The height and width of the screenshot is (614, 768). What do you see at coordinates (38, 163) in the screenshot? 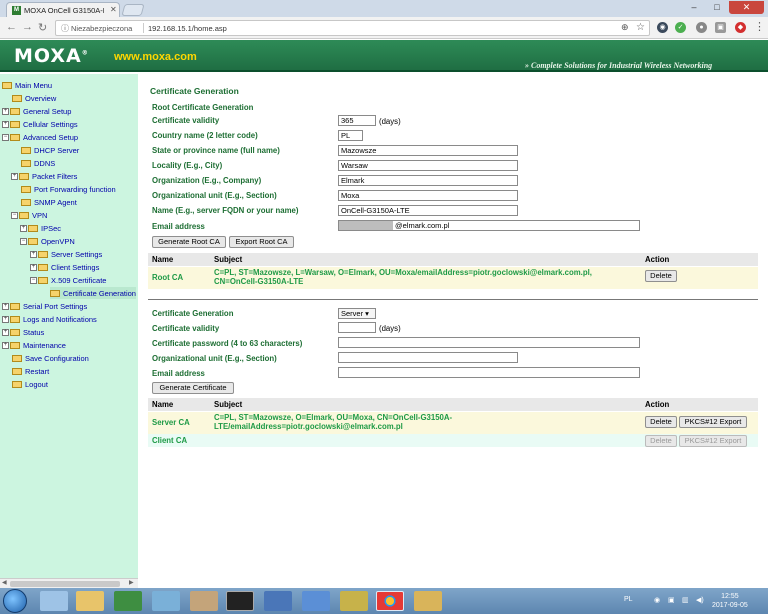
I see `sidebar-item-ddns: DDNS` at bounding box center [38, 163].